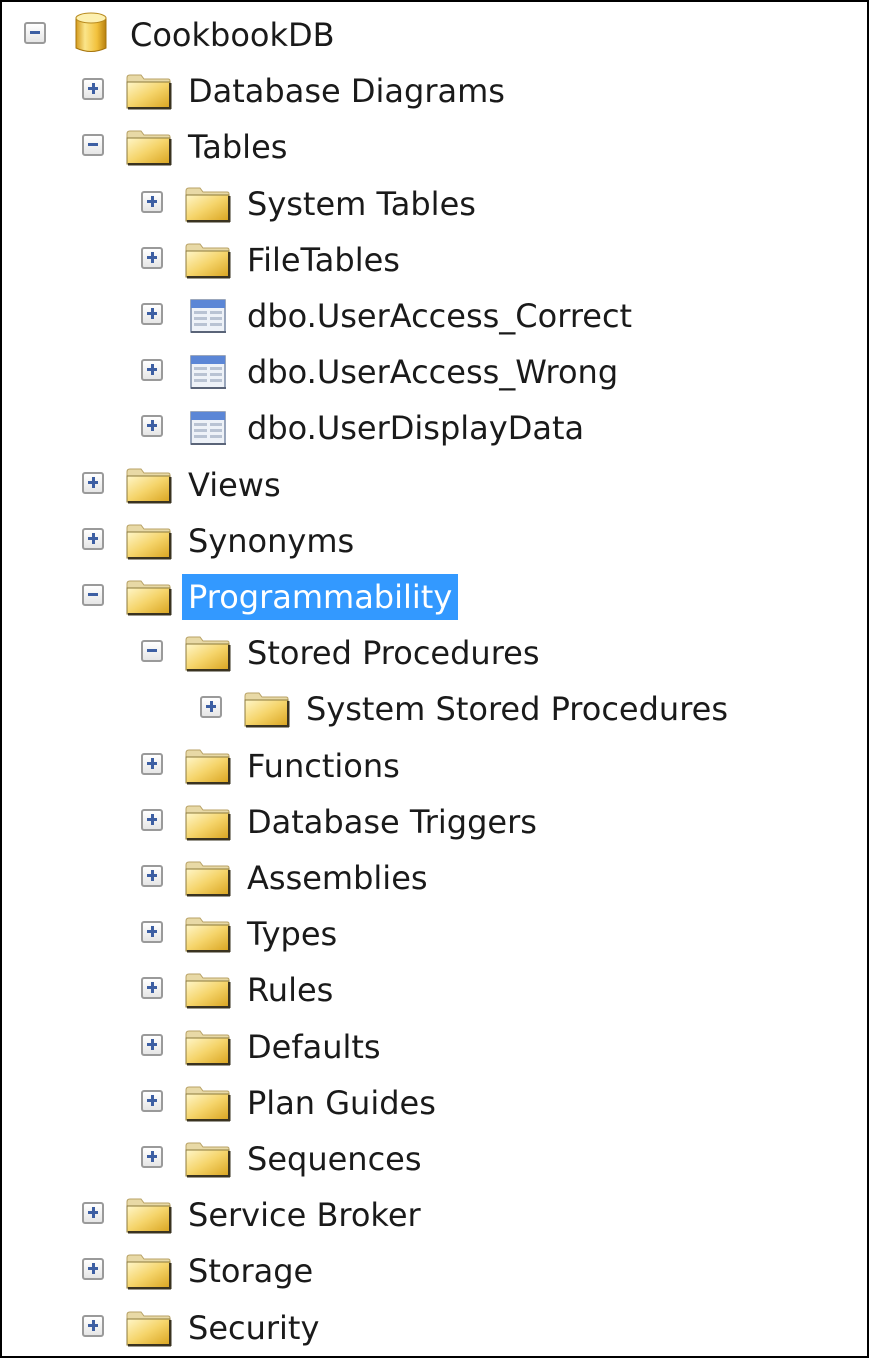 The height and width of the screenshot is (1358, 869). Describe the element at coordinates (250, 1271) in the screenshot. I see `tree-node-label: Storage` at that location.